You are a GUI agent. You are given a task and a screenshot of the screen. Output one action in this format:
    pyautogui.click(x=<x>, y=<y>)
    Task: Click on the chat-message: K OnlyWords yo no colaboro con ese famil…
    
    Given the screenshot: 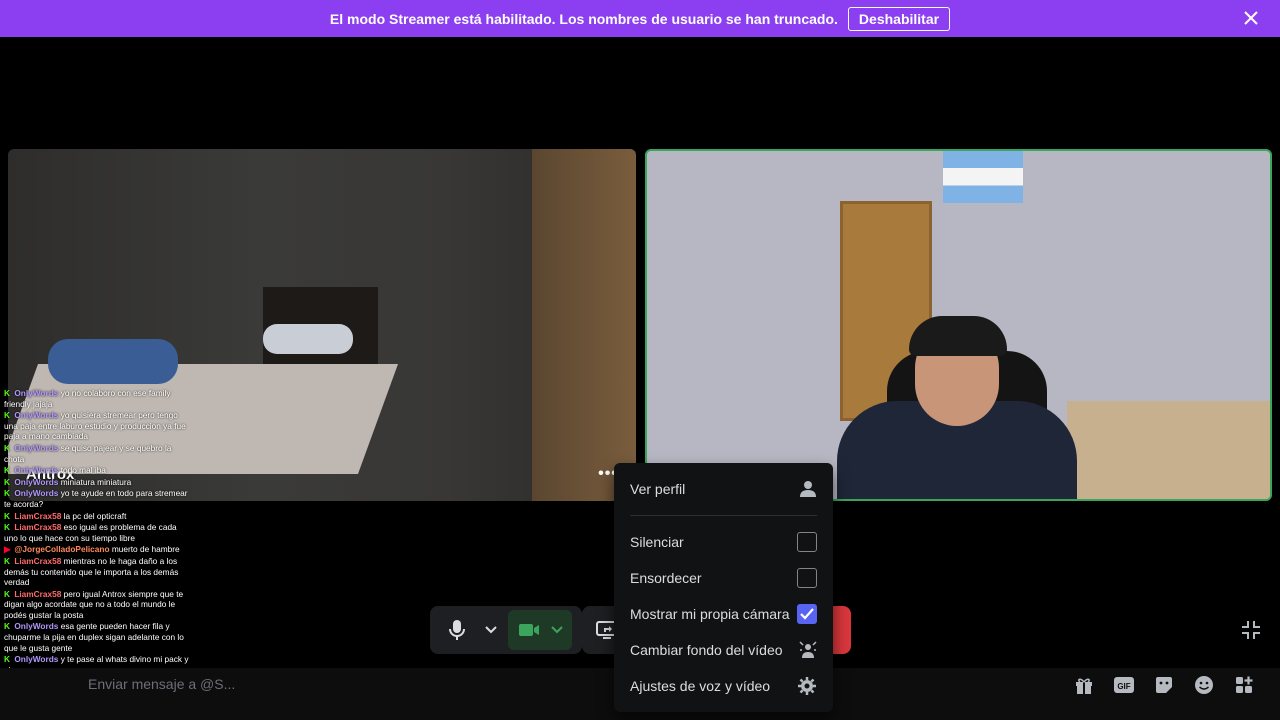 What is the action you would take?
    pyautogui.click(x=97, y=398)
    